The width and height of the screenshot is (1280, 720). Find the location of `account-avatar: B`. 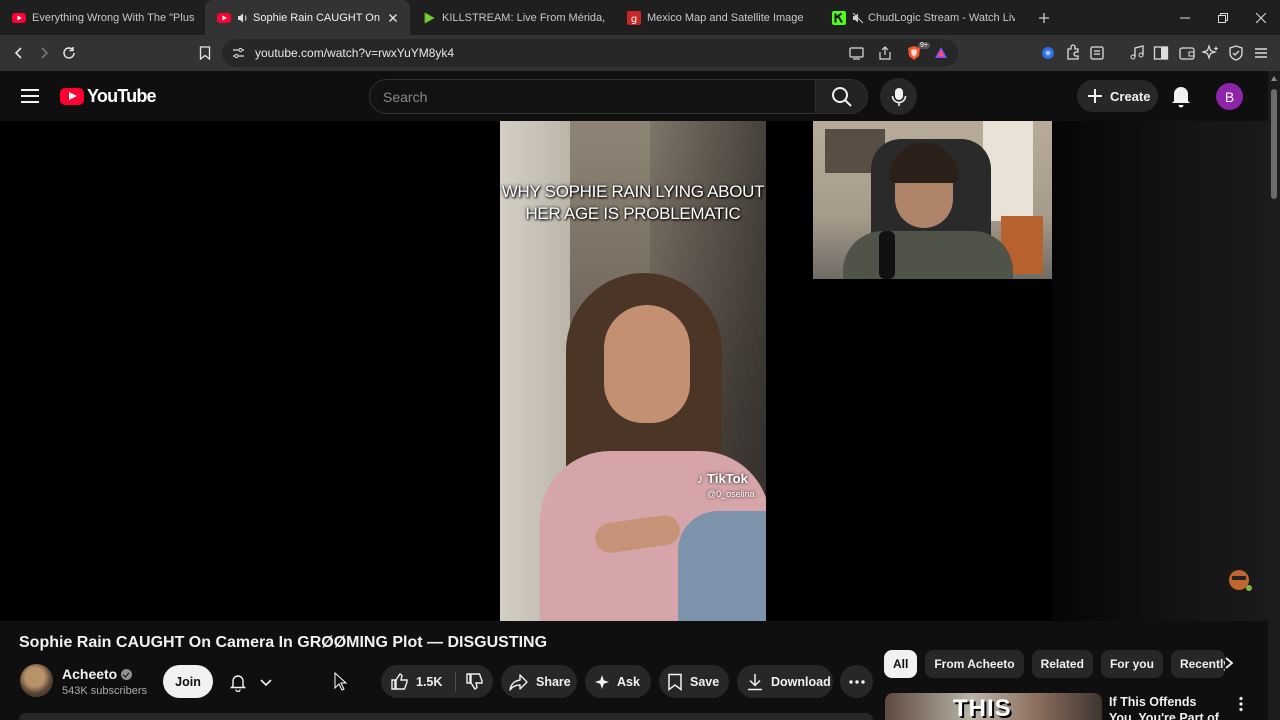

account-avatar: B is located at coordinates (1229, 96).